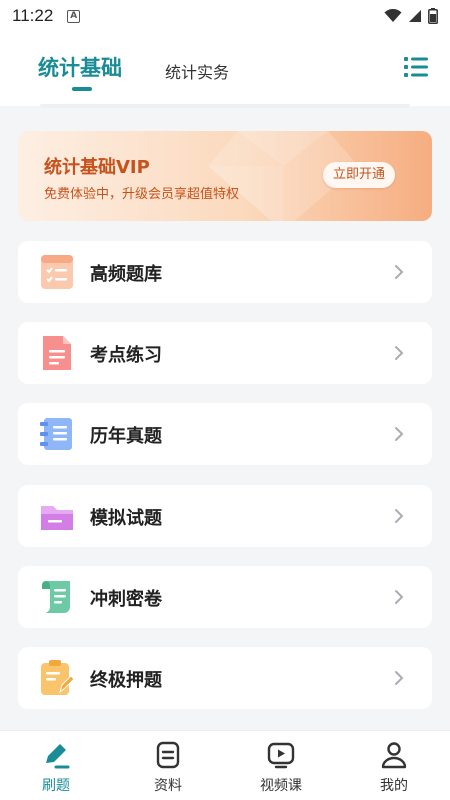  I want to click on menu-item-sprint-papers: 冲刺密卷, so click(225, 597).